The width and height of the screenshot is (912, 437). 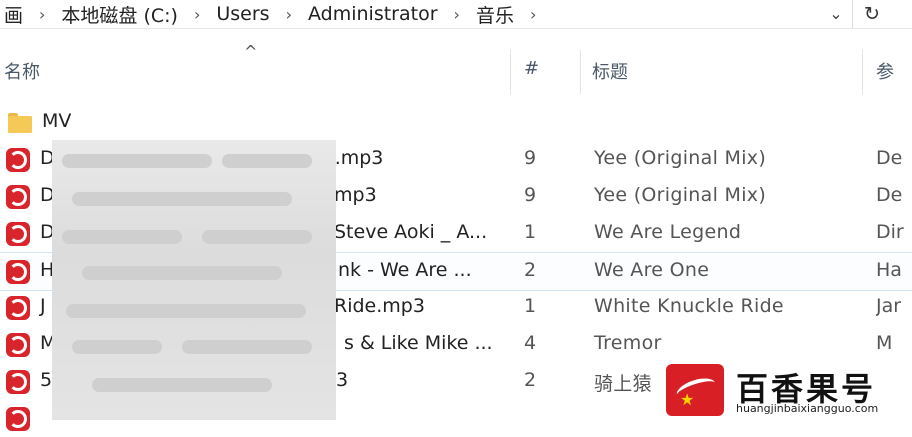 I want to click on file-name: 5, so click(x=46, y=380).